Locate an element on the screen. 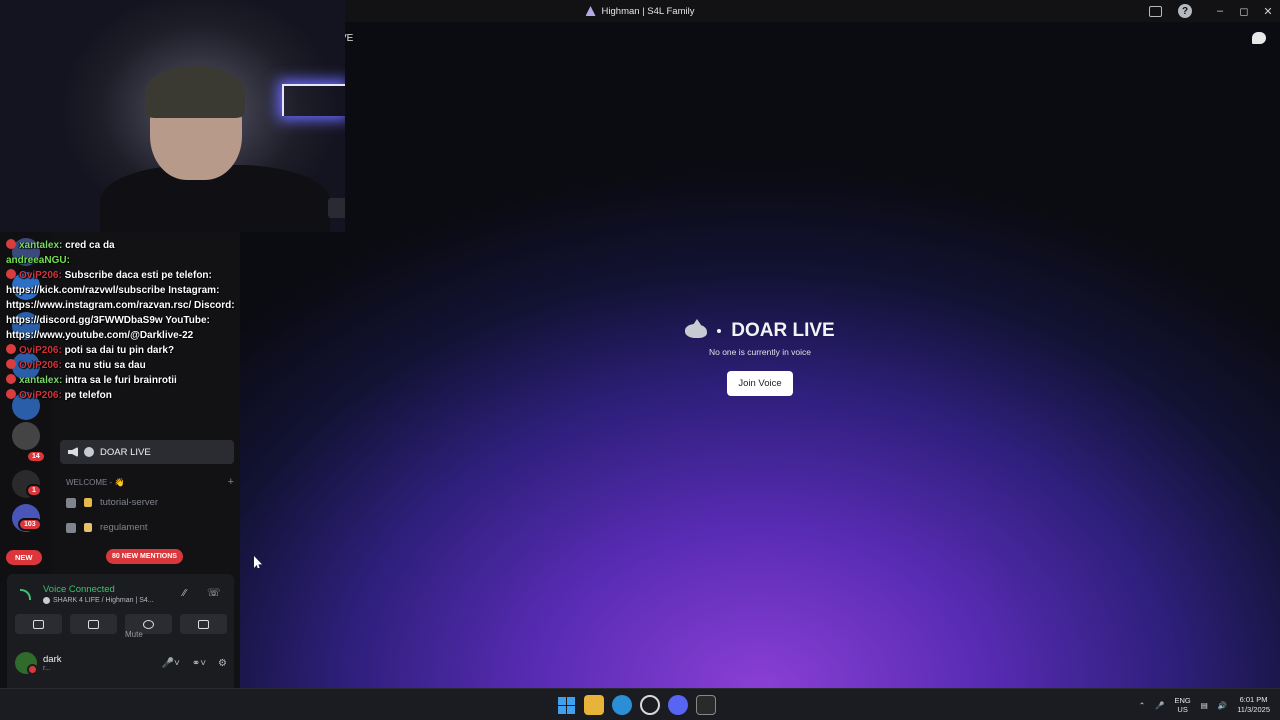 The width and height of the screenshot is (1280, 720). clock-time: 6:01 PM is located at coordinates (1253, 699).